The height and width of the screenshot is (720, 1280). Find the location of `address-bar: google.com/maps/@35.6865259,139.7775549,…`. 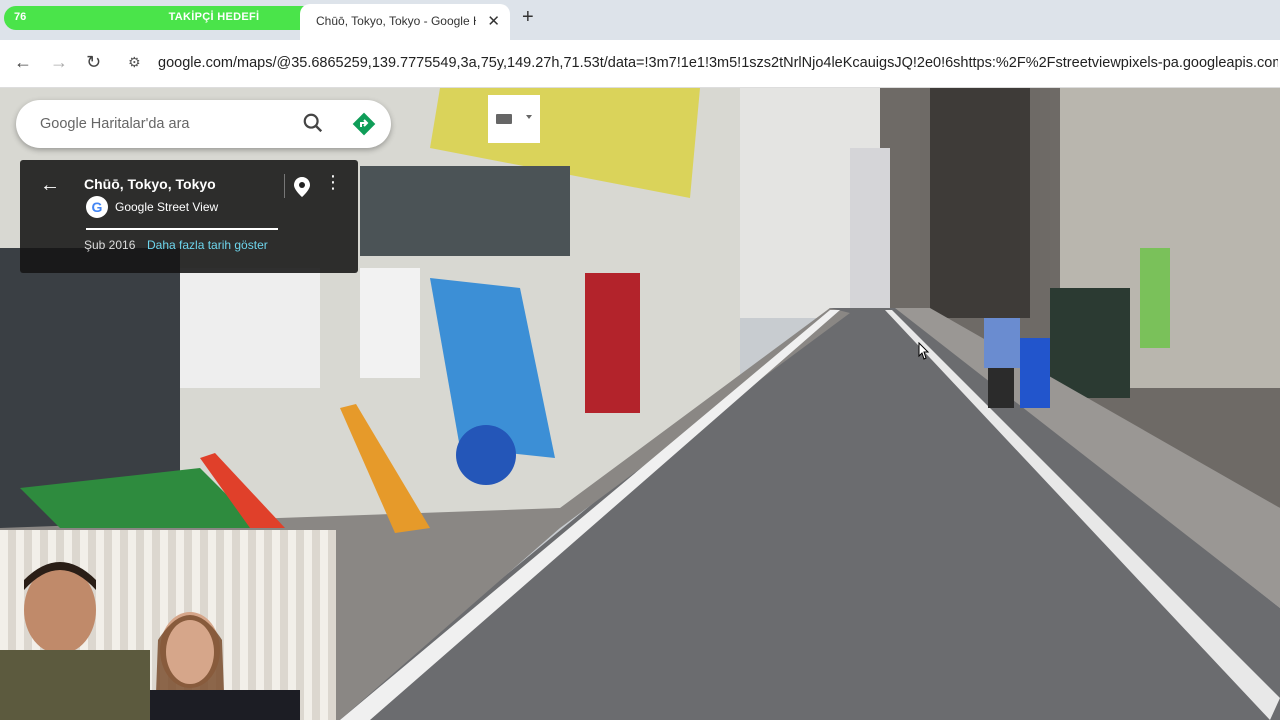

address-bar: google.com/maps/@35.6865259,139.7775549,… is located at coordinates (718, 63).